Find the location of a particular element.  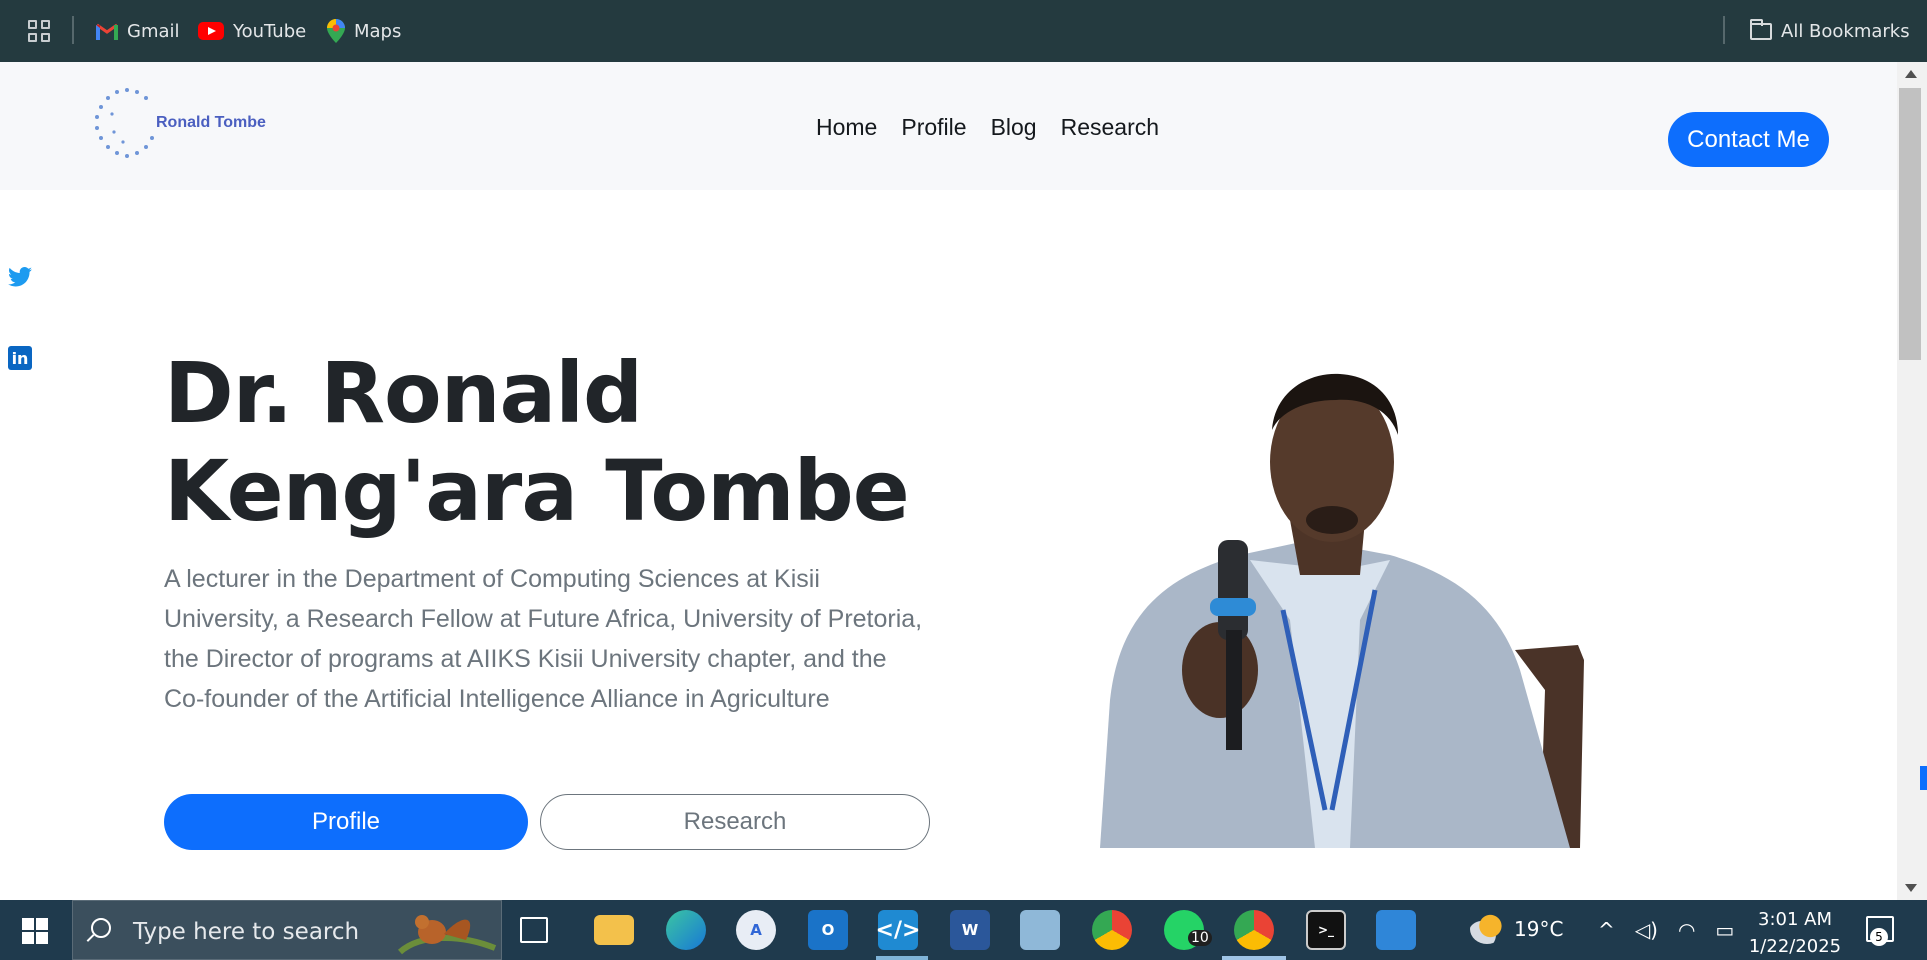

file-explorer-icon is located at coordinates (614, 930).